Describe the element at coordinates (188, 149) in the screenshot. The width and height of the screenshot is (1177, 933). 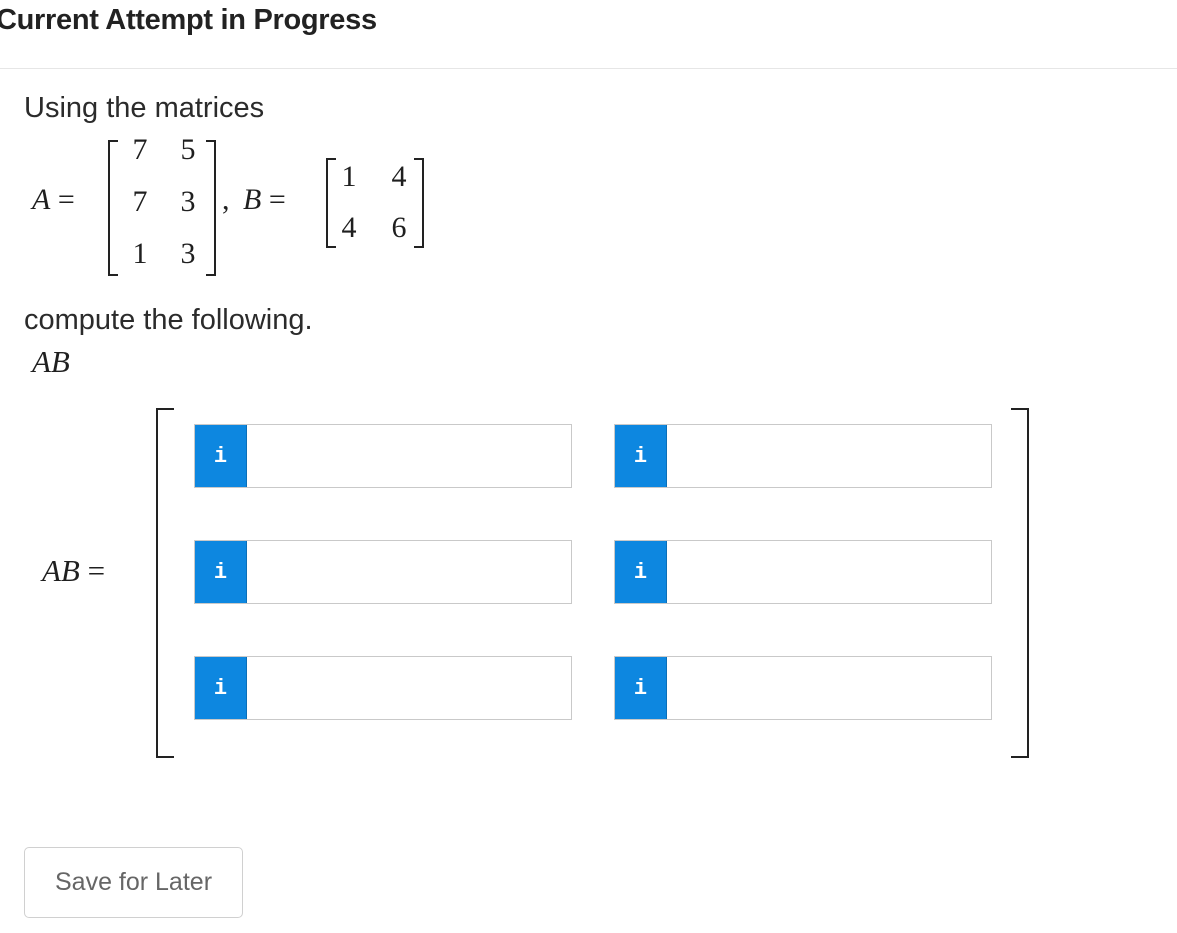
I see `matrix-a-cell: 5` at that location.